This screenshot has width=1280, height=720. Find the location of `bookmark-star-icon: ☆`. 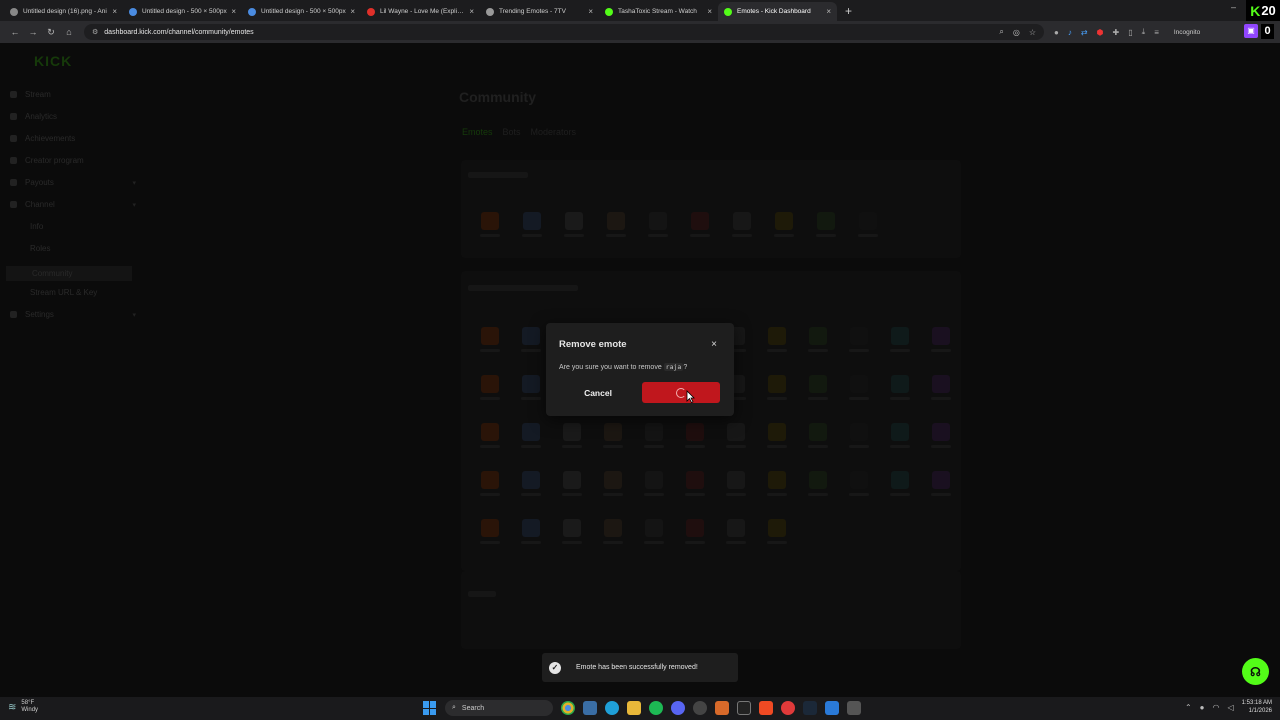

bookmark-star-icon: ☆ is located at coordinates (1032, 32).